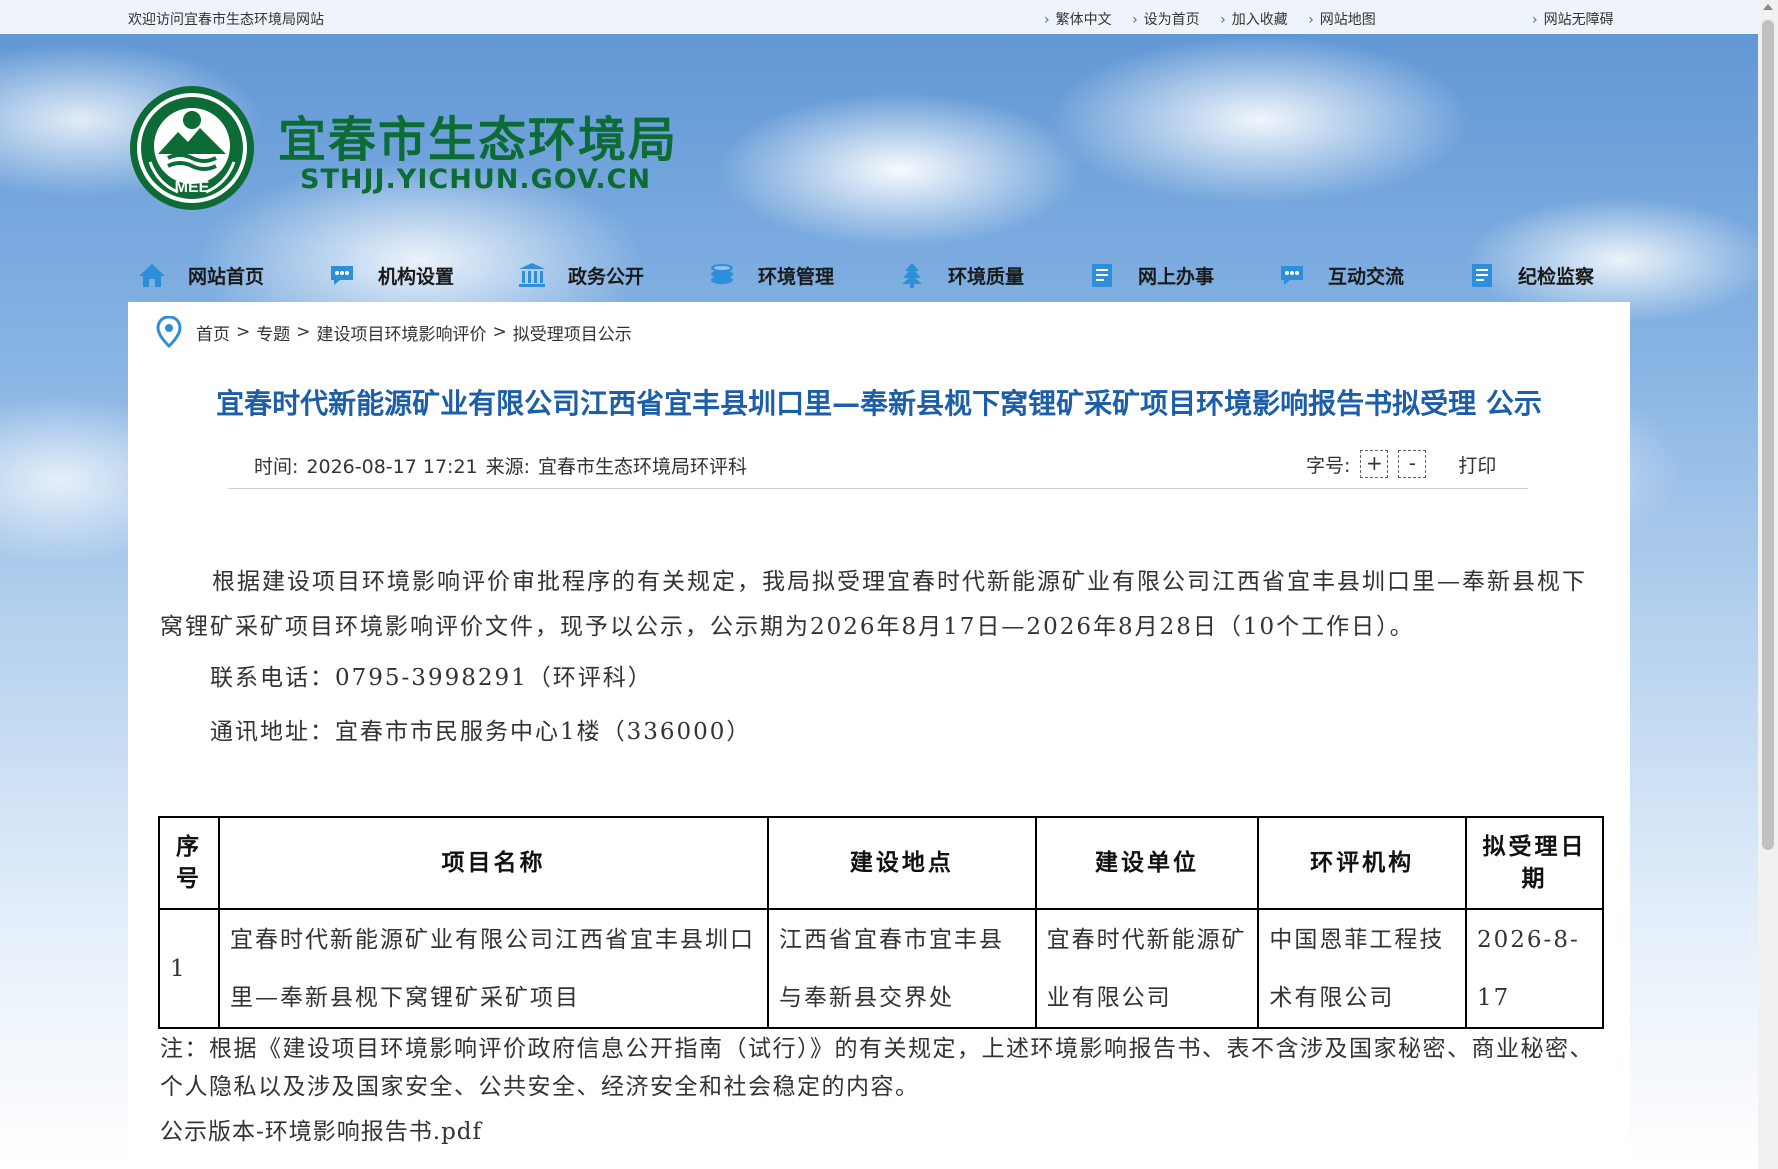 The width and height of the screenshot is (1778, 1169). What do you see at coordinates (572, 332) in the screenshot?
I see `breadcrumb-current: 拟受理项目公示` at bounding box center [572, 332].